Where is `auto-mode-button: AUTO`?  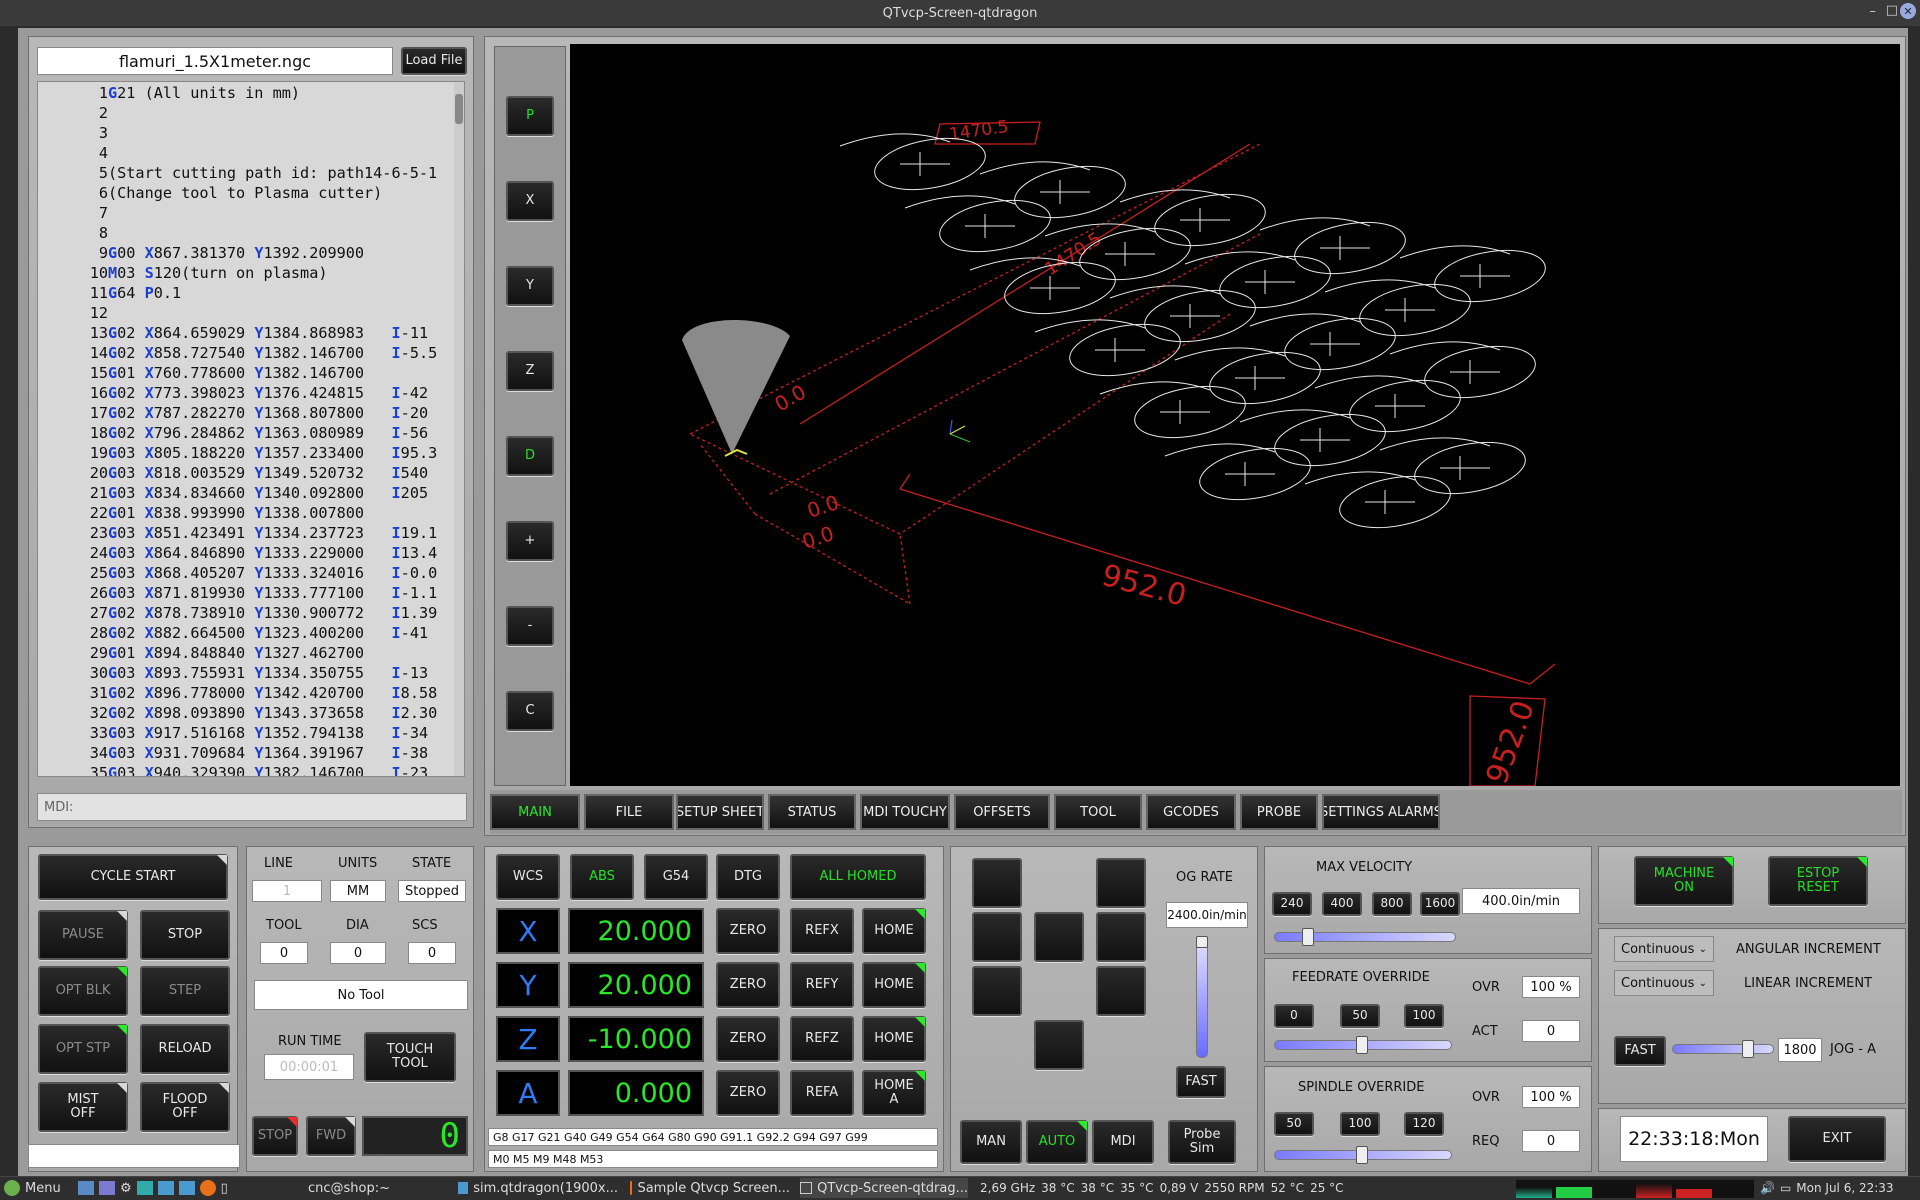
auto-mode-button: AUTO is located at coordinates (1057, 1142).